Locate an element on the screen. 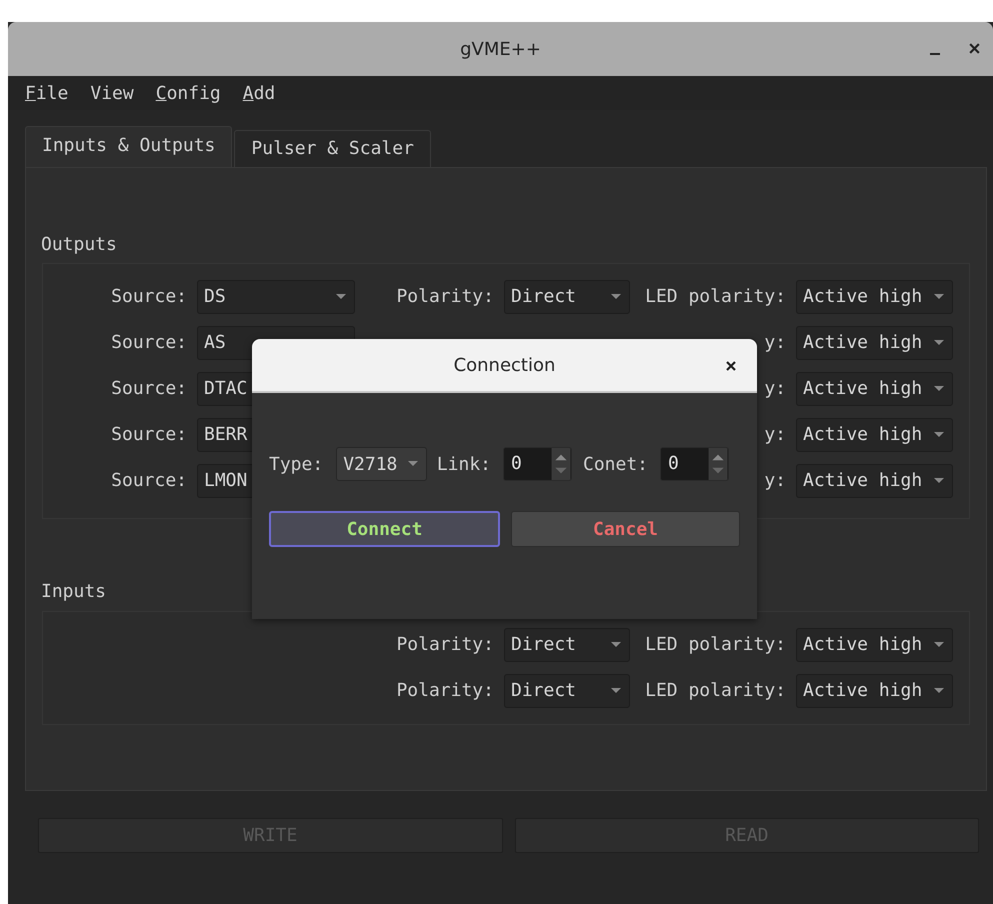 The image size is (993, 904). tab: Pulser & Scaler is located at coordinates (332, 148).